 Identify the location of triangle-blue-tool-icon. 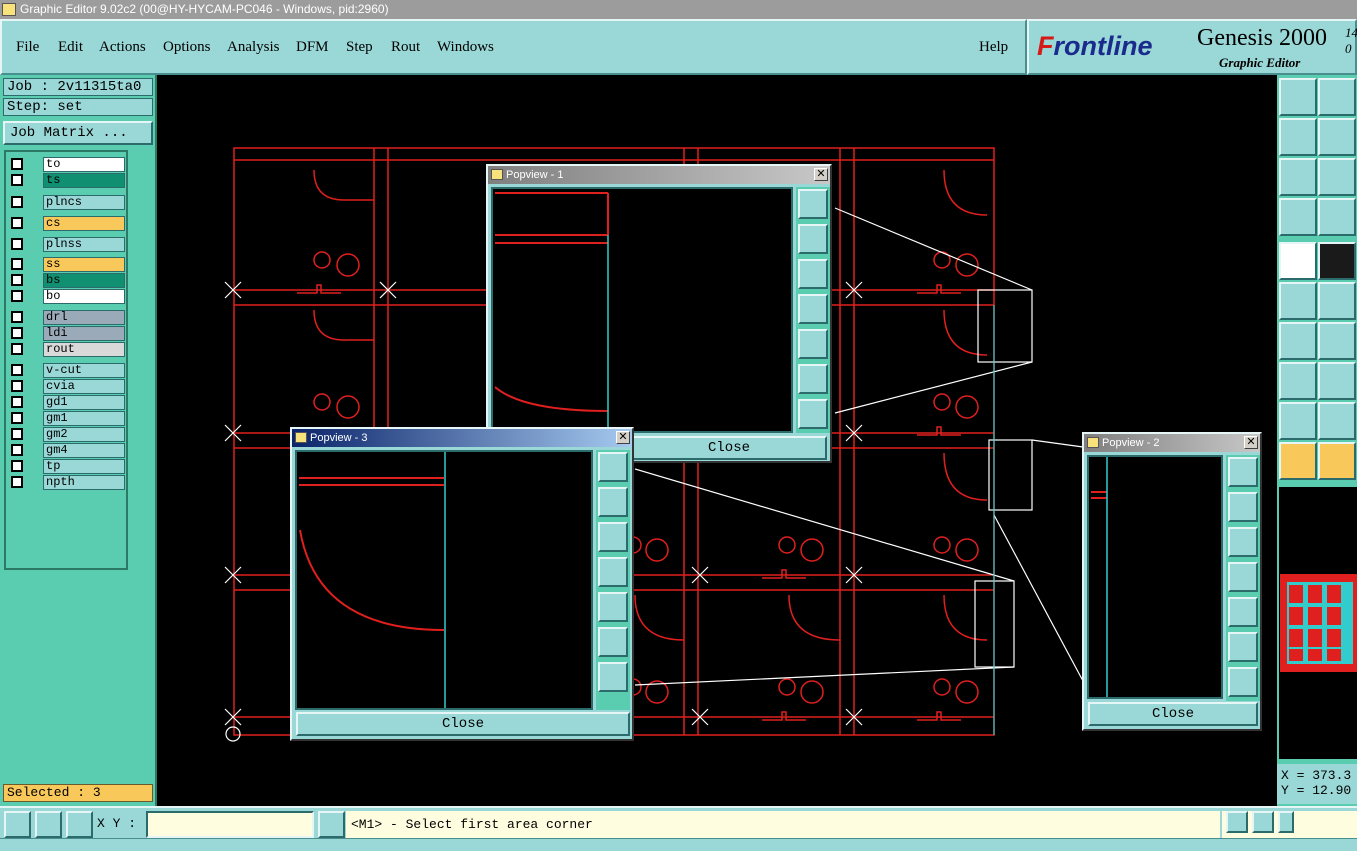
(1337, 421).